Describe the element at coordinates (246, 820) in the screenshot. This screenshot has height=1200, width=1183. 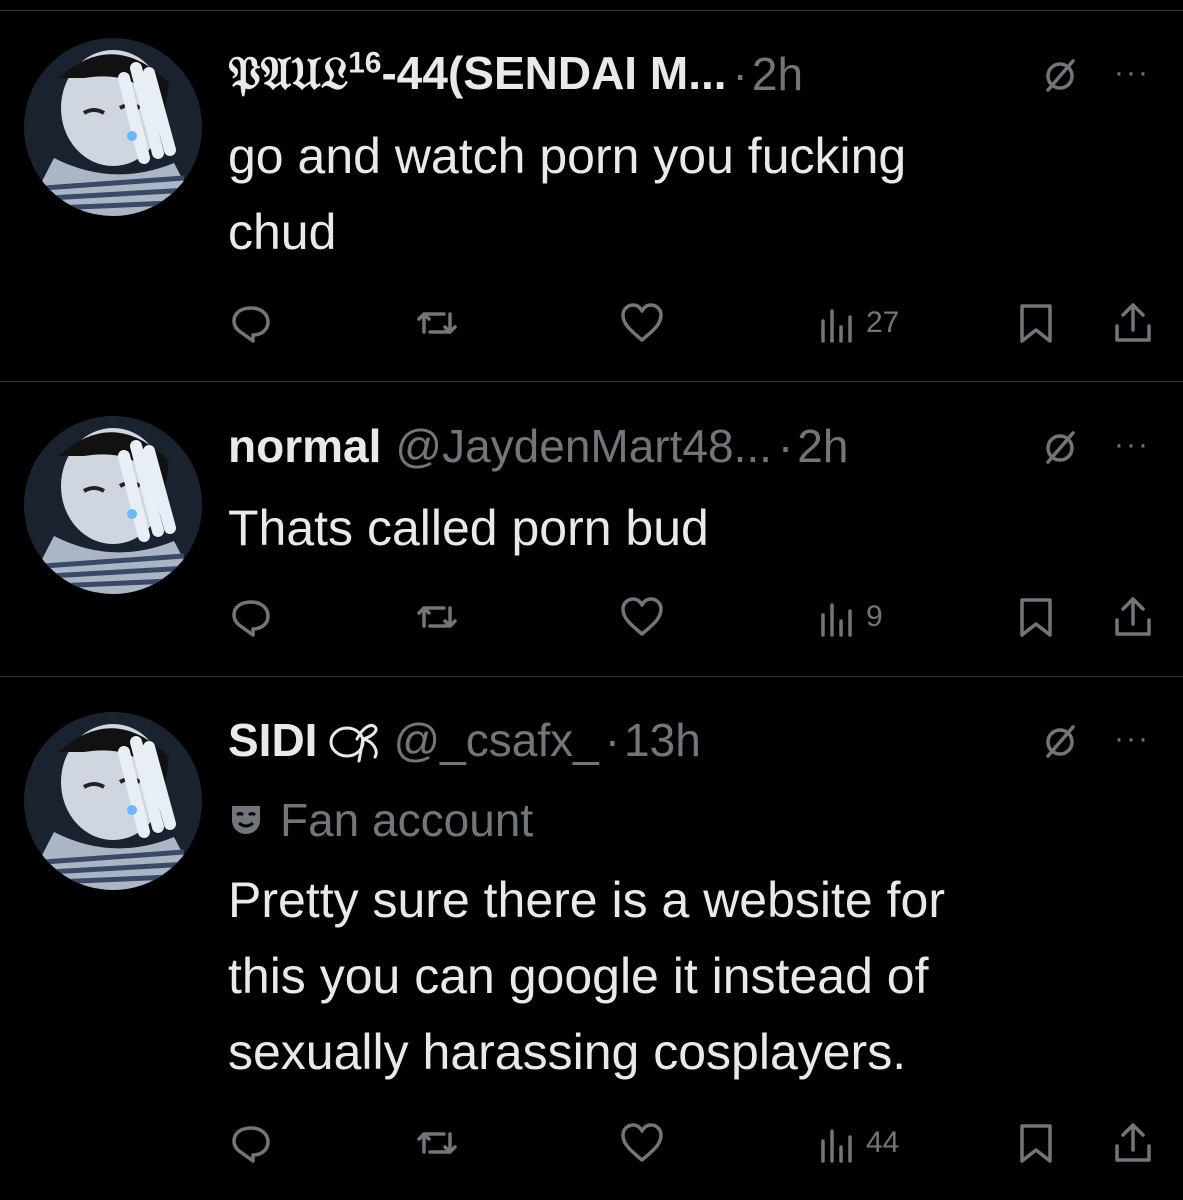
I see `mask-icon` at that location.